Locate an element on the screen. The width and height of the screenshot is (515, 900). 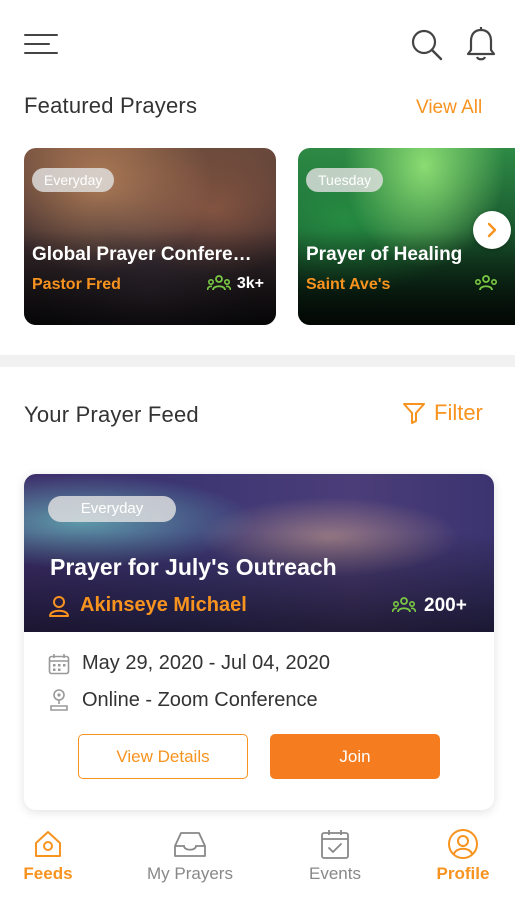
participants-count: 3k+ is located at coordinates (235, 284).